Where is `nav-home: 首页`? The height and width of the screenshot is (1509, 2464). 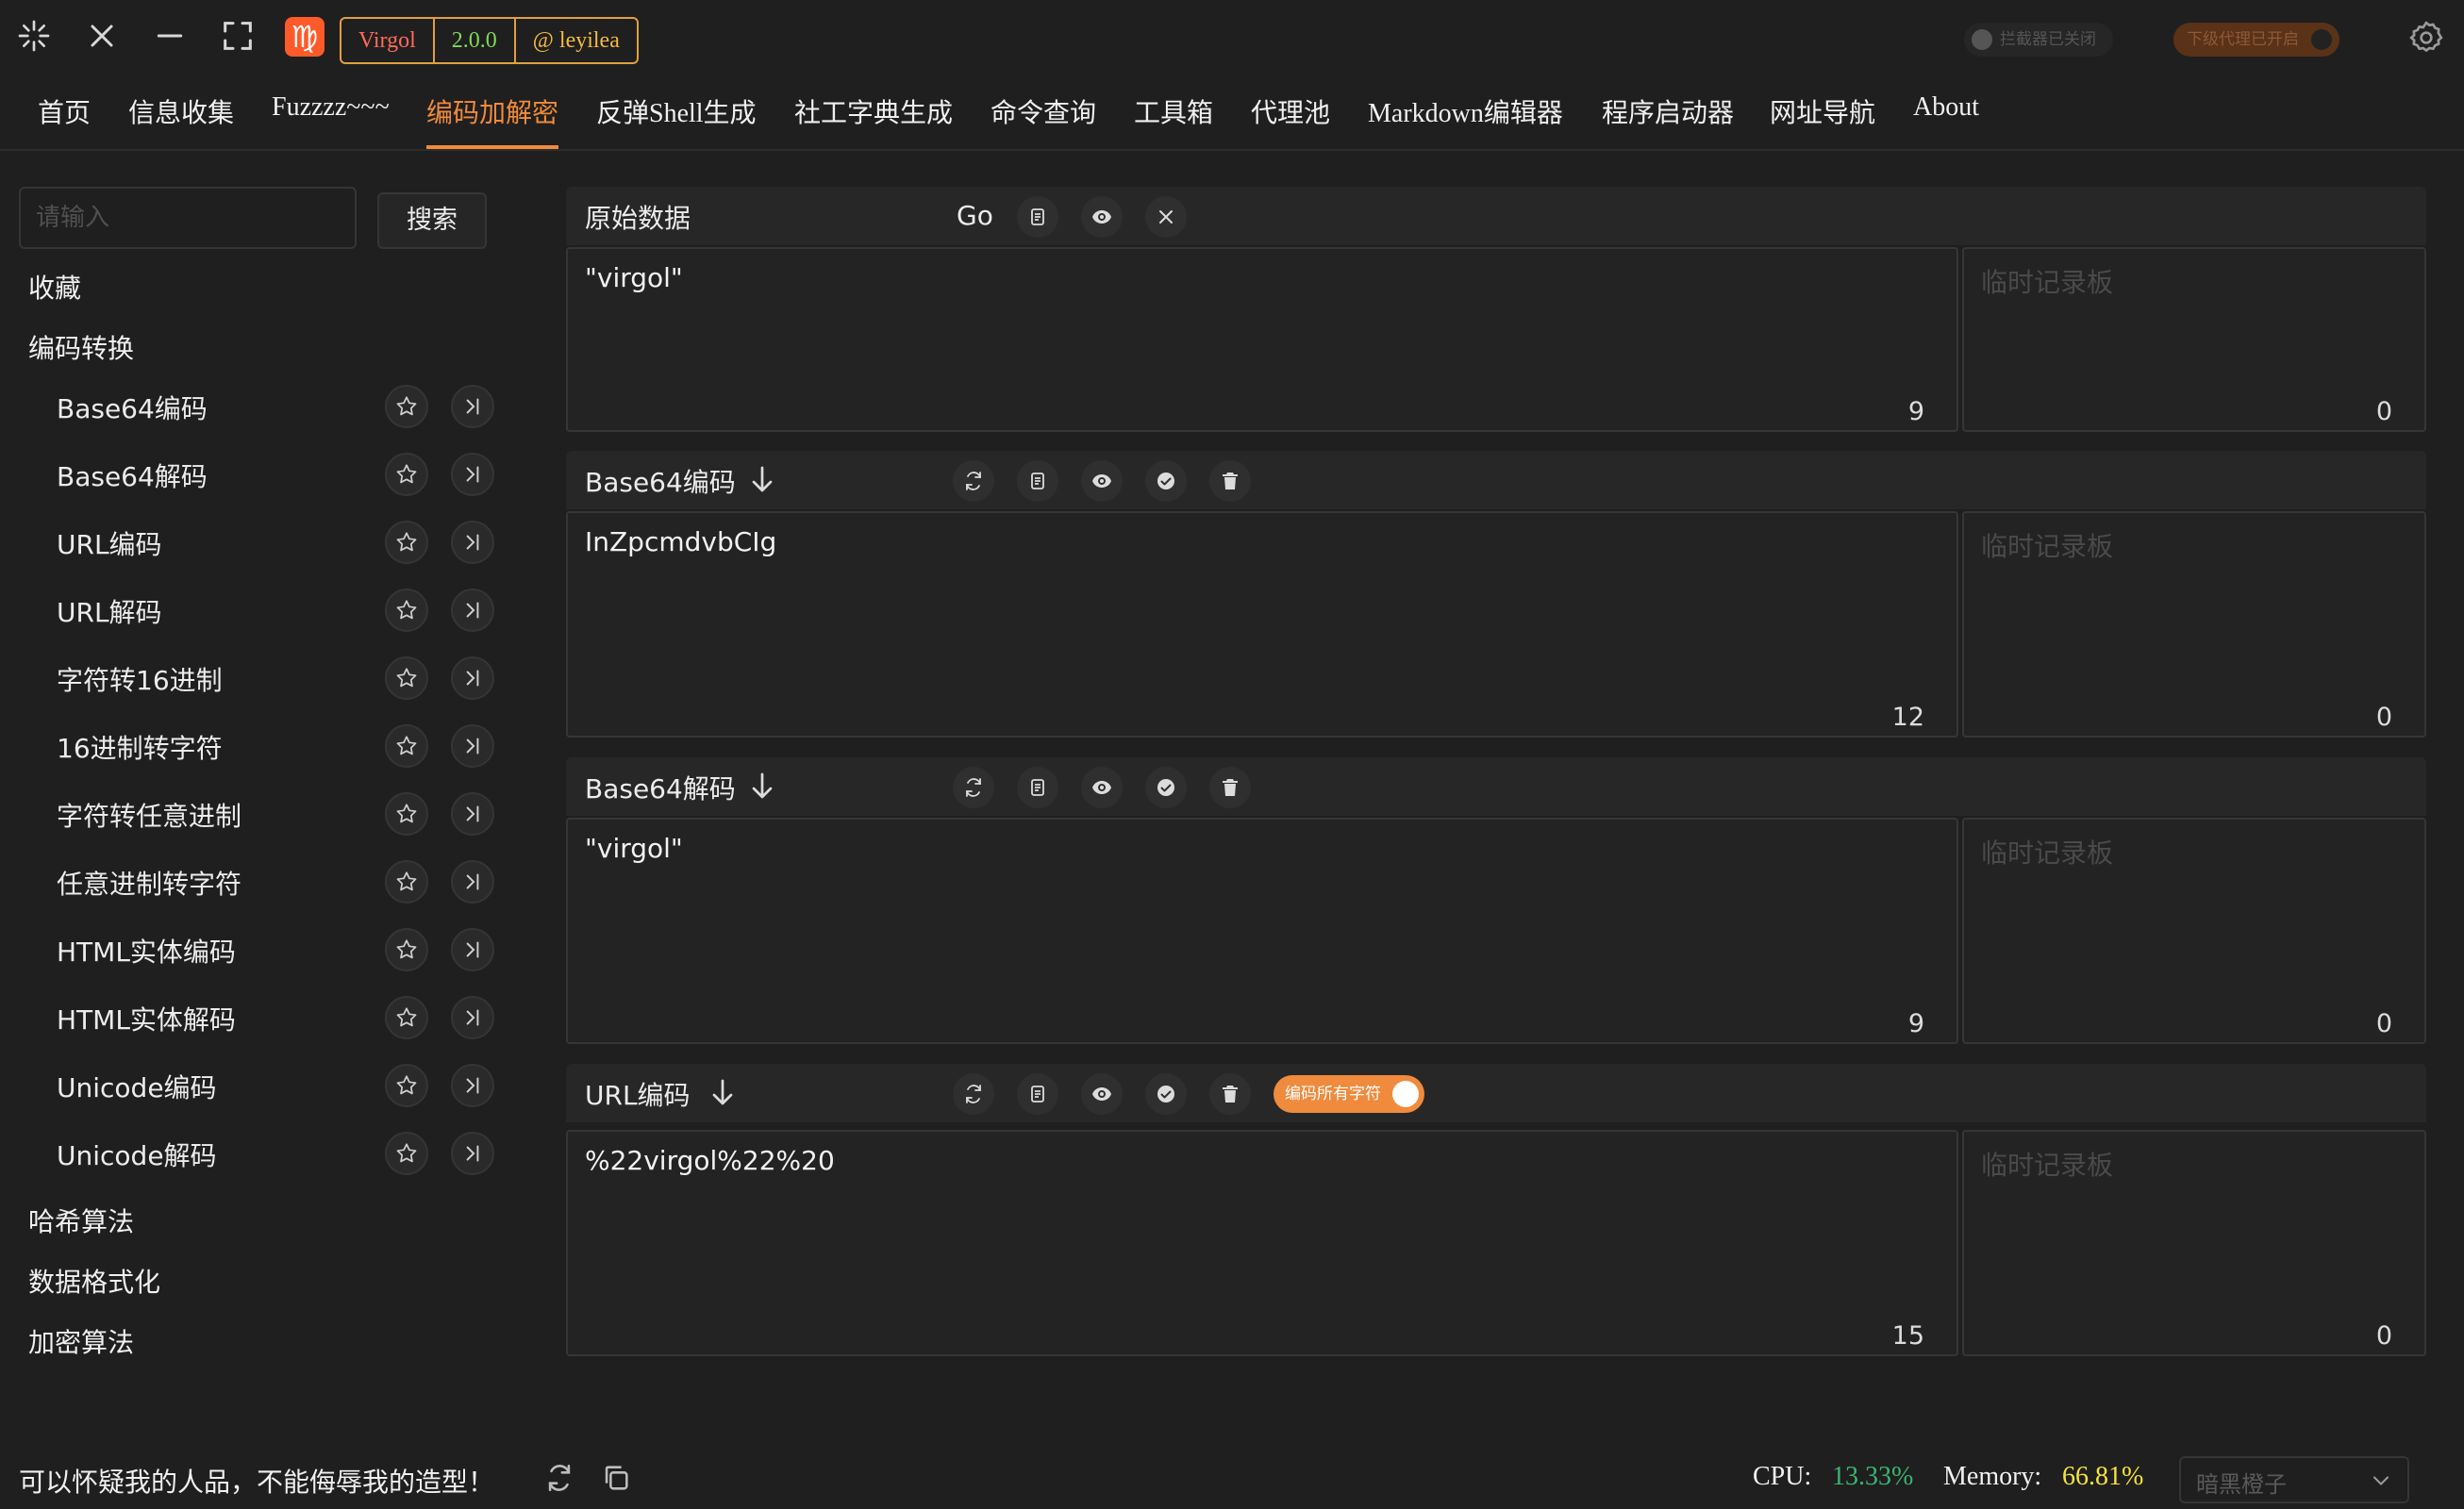 nav-home: 首页 is located at coordinates (64, 111).